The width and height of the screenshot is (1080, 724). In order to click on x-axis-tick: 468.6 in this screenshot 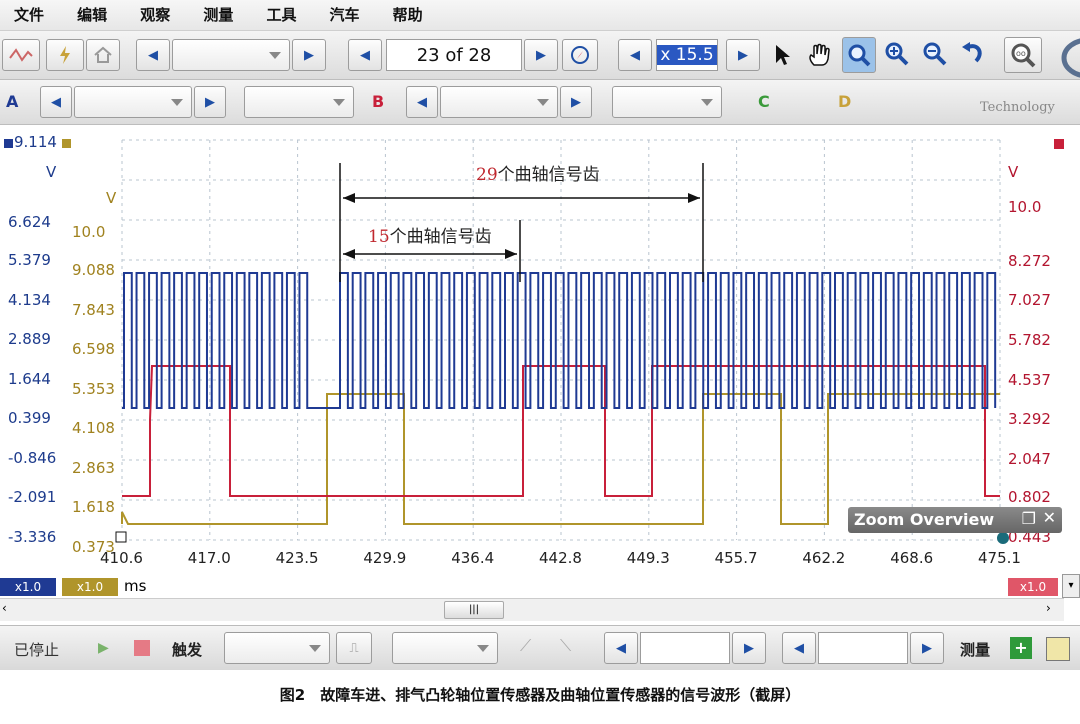, I will do `click(912, 558)`.